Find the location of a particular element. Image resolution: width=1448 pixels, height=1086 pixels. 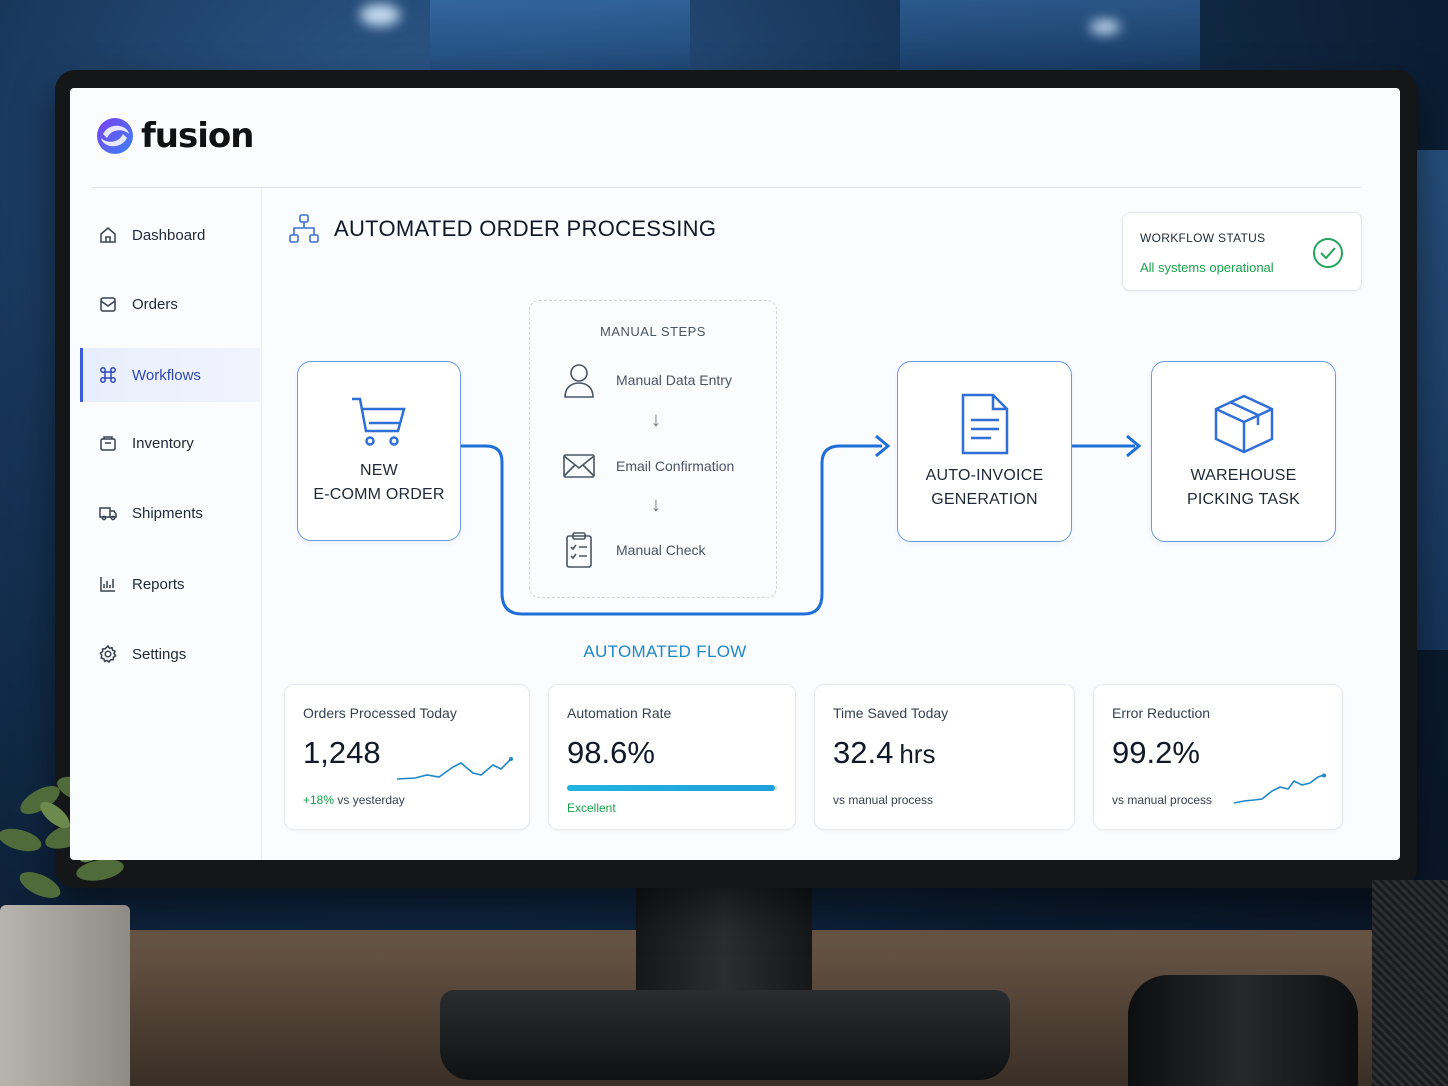

envelope-icon is located at coordinates (579, 466).